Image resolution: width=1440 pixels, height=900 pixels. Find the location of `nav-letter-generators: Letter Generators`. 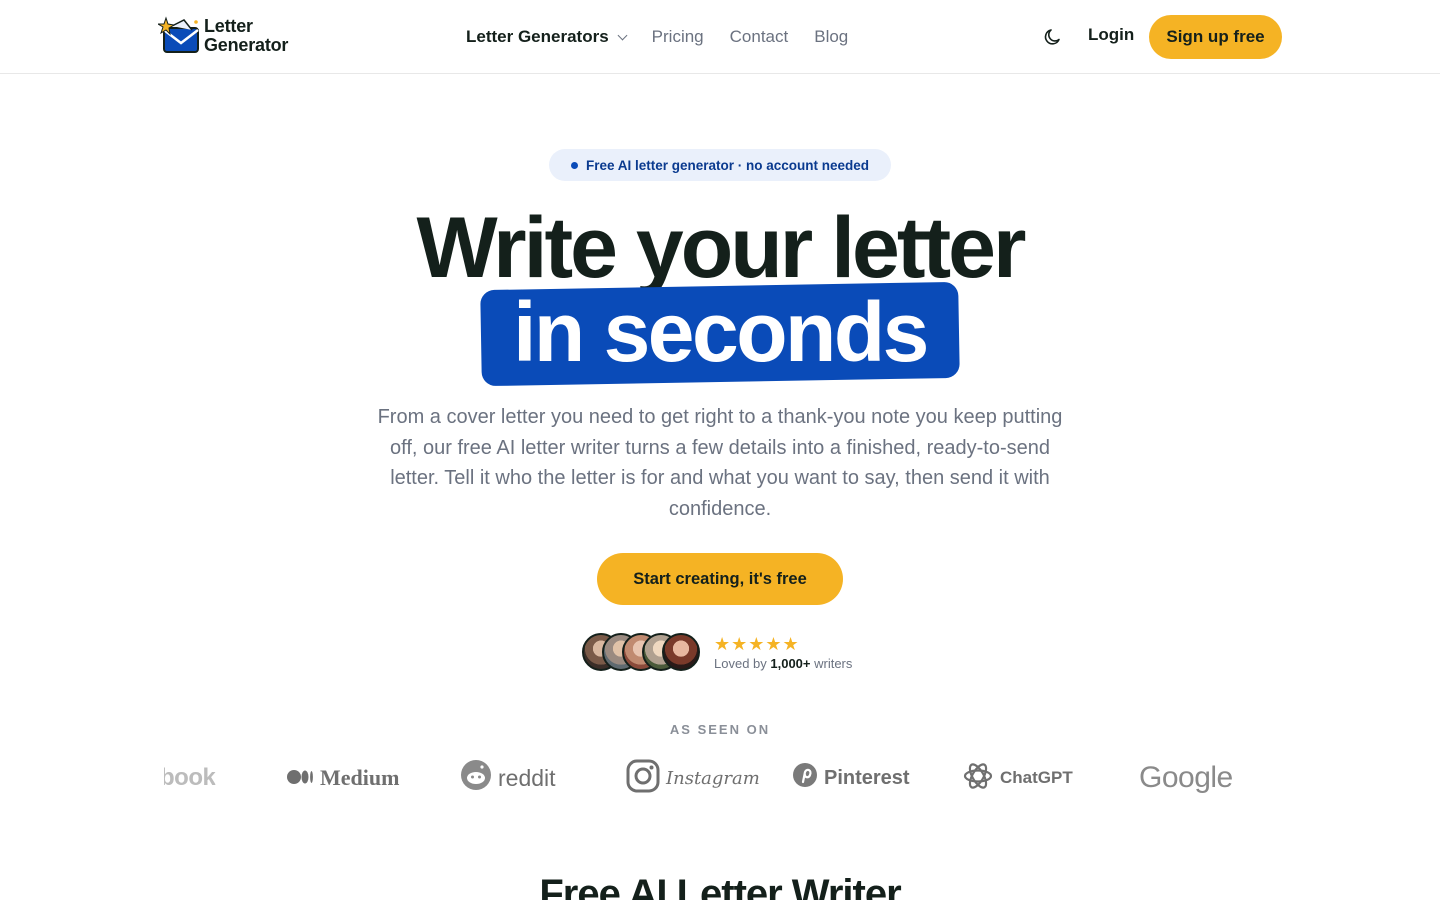

nav-letter-generators: Letter Generators is located at coordinates (547, 37).